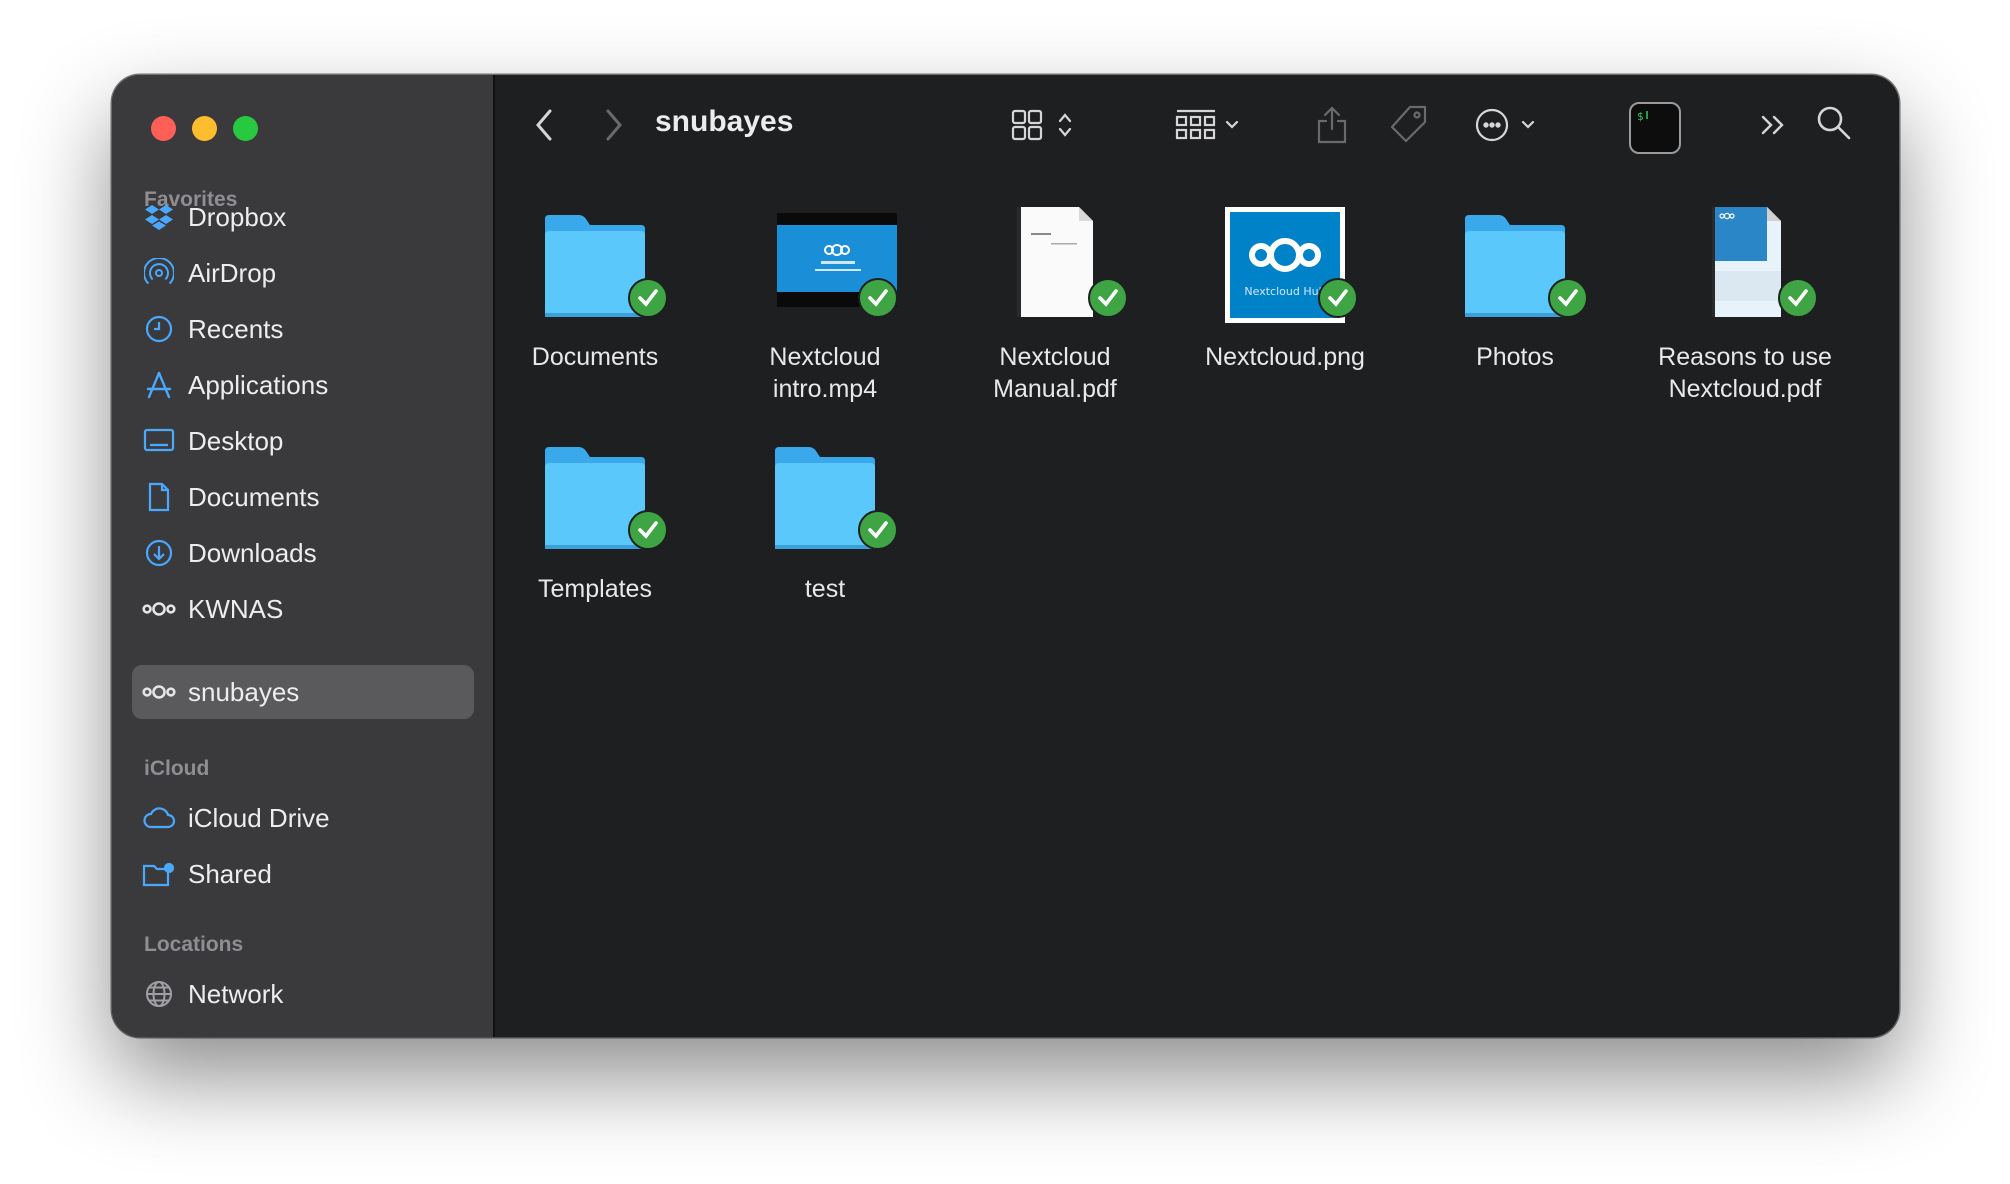 The width and height of the screenshot is (2010, 1184). Describe the element at coordinates (1285, 255) in the screenshot. I see `image-thumbnail: Nextcloud Hub` at that location.